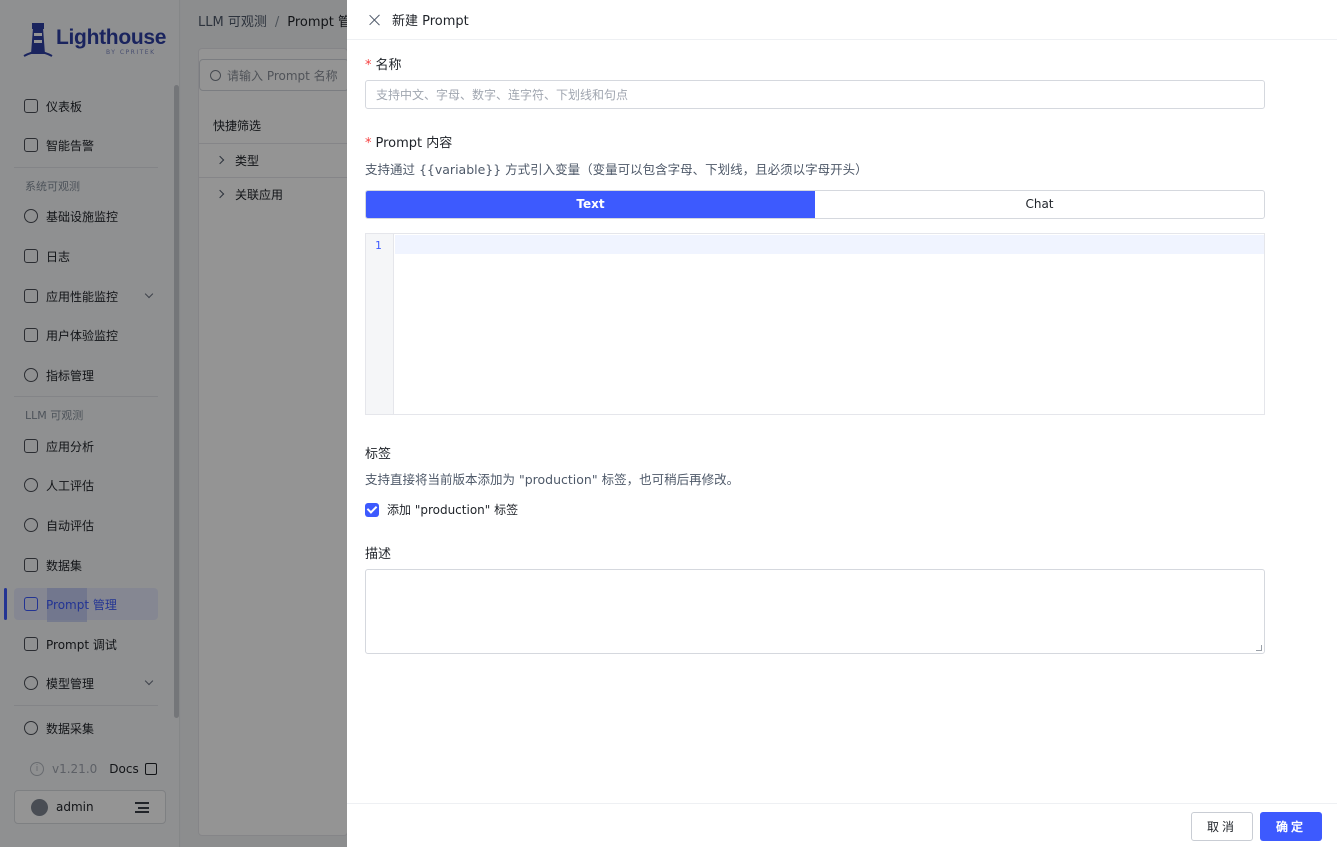 The width and height of the screenshot is (1337, 847). I want to click on tags-label: 标签, so click(378, 454).